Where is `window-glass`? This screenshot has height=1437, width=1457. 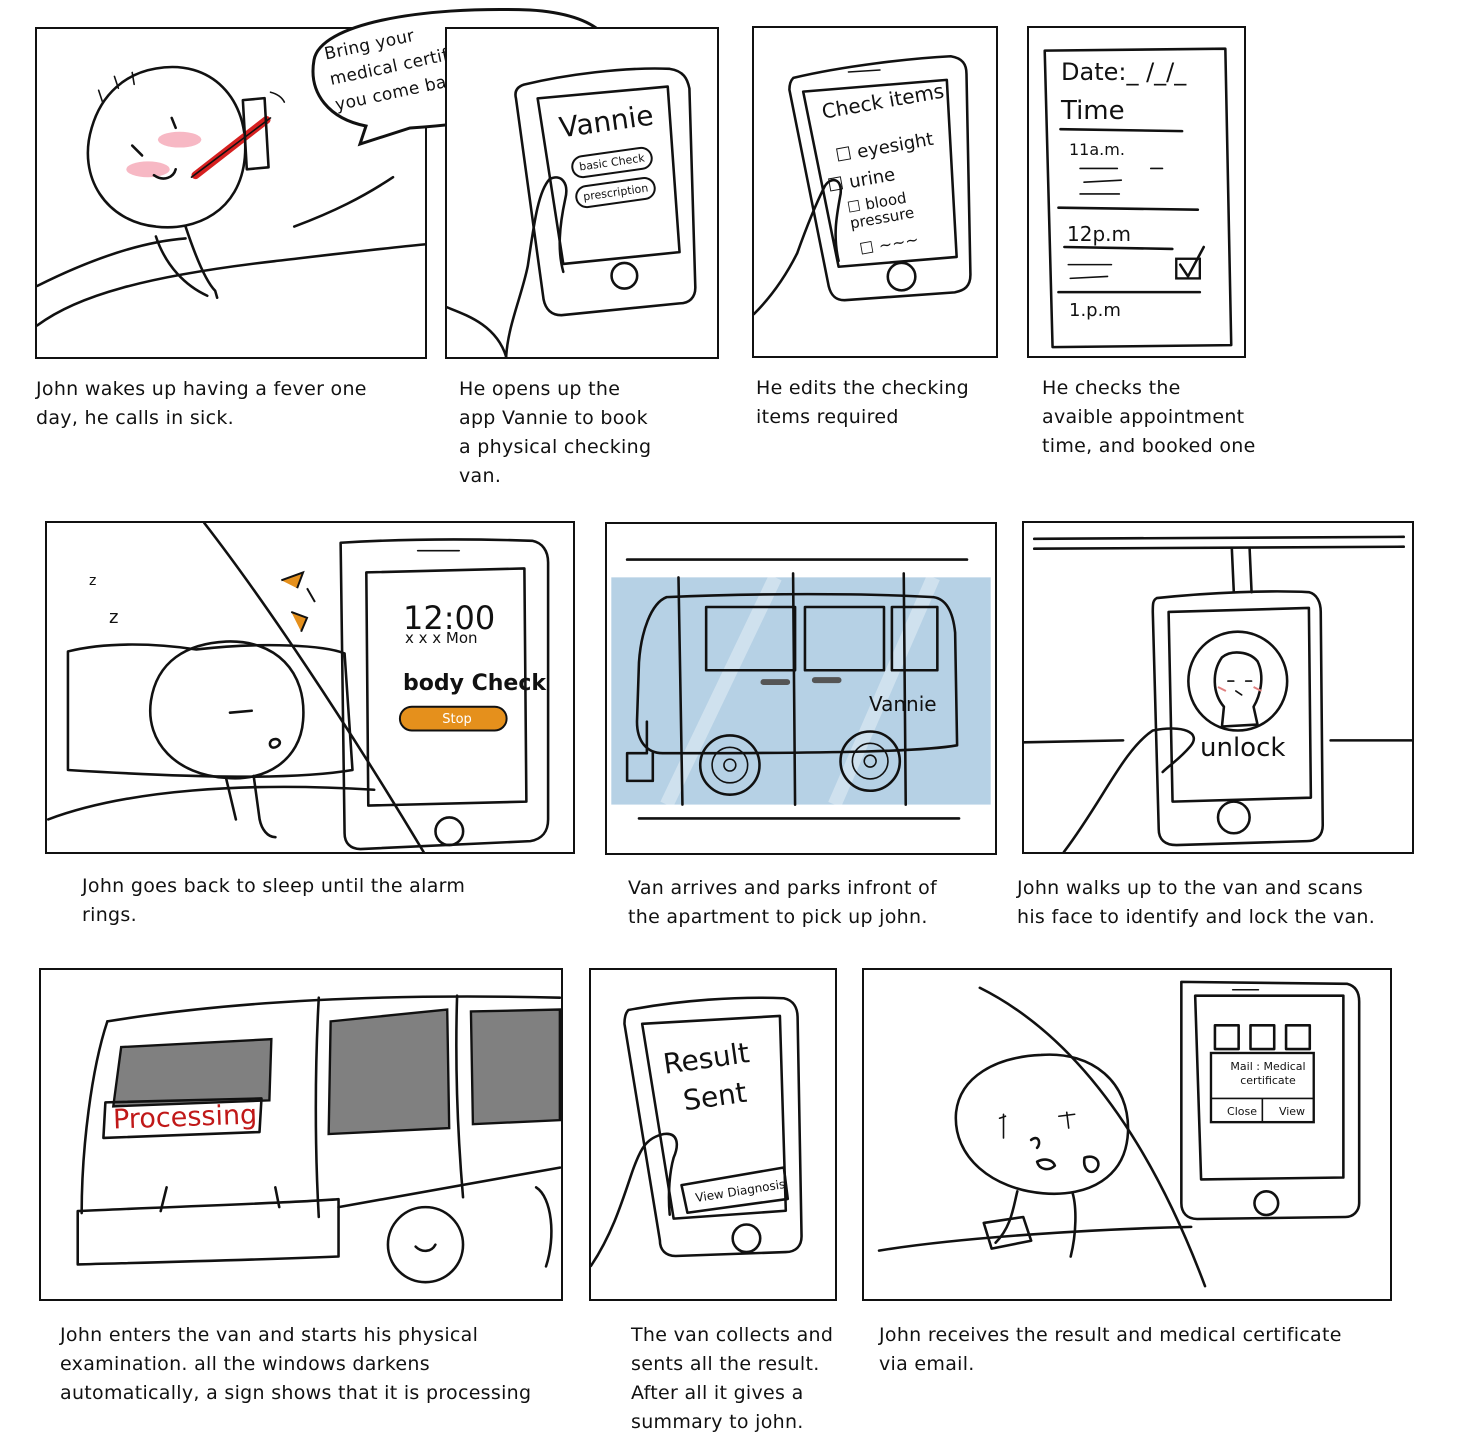
window-glass is located at coordinates (801, 691).